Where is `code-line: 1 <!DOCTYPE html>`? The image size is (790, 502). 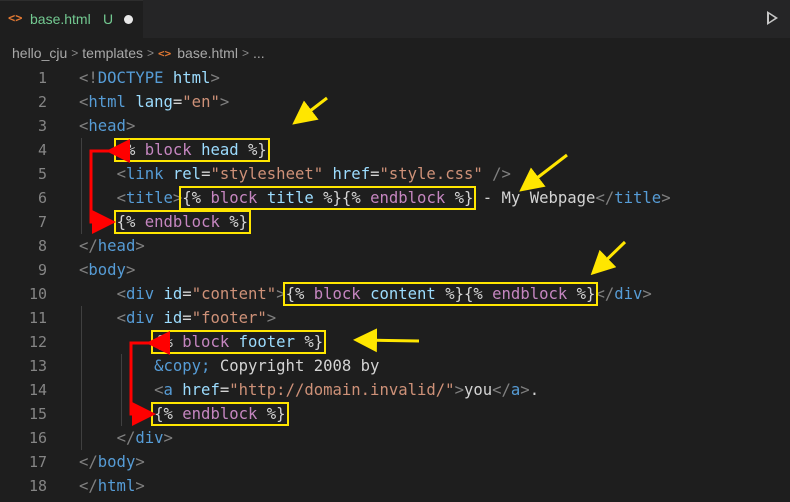 code-line: 1 <!DOCTYPE html> is located at coordinates (395, 78).